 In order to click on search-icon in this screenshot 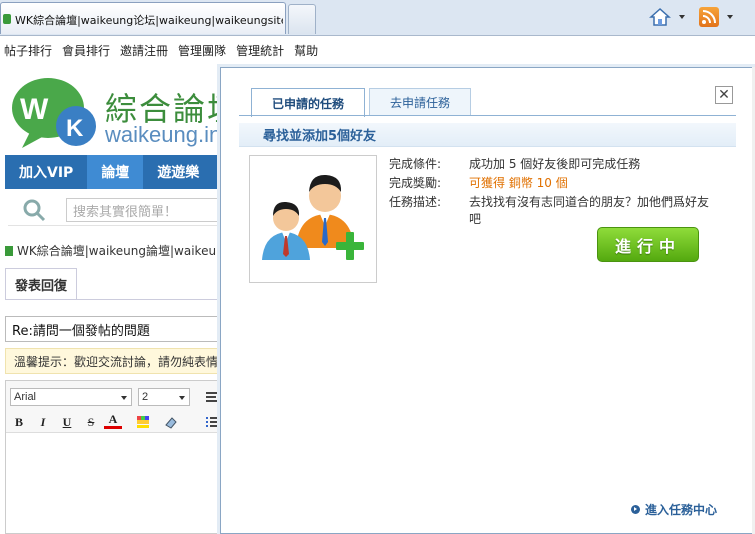, I will do `click(34, 210)`.